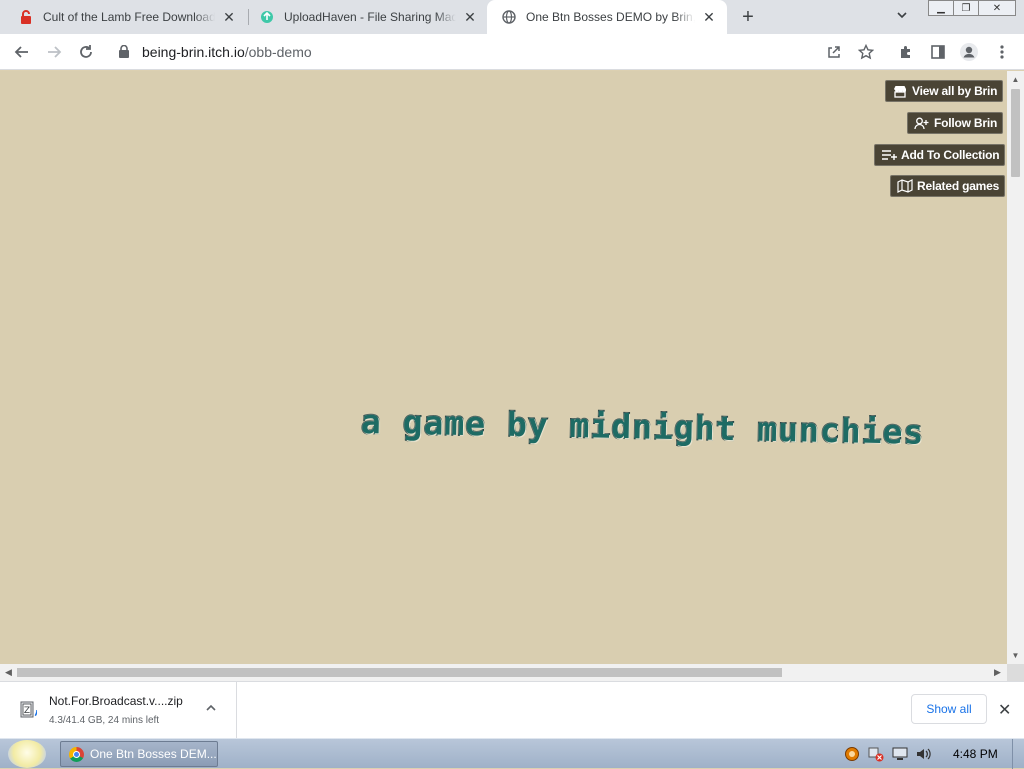  I want to click on browser-toolbar: being-brin.itch.io/obb-demo, so click(512, 52).